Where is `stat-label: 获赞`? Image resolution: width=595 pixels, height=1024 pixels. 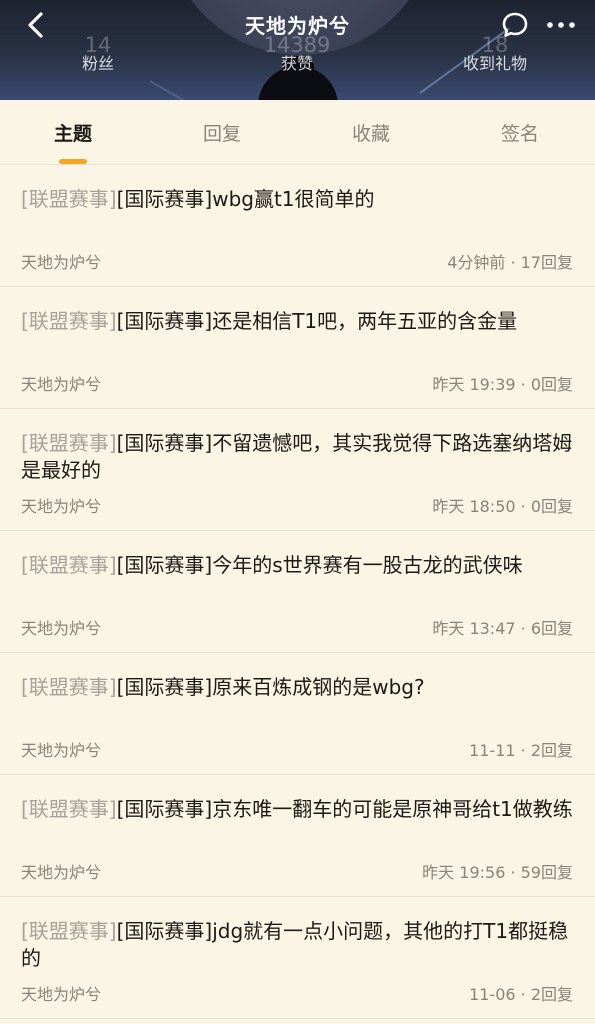 stat-label: 获赞 is located at coordinates (296, 63).